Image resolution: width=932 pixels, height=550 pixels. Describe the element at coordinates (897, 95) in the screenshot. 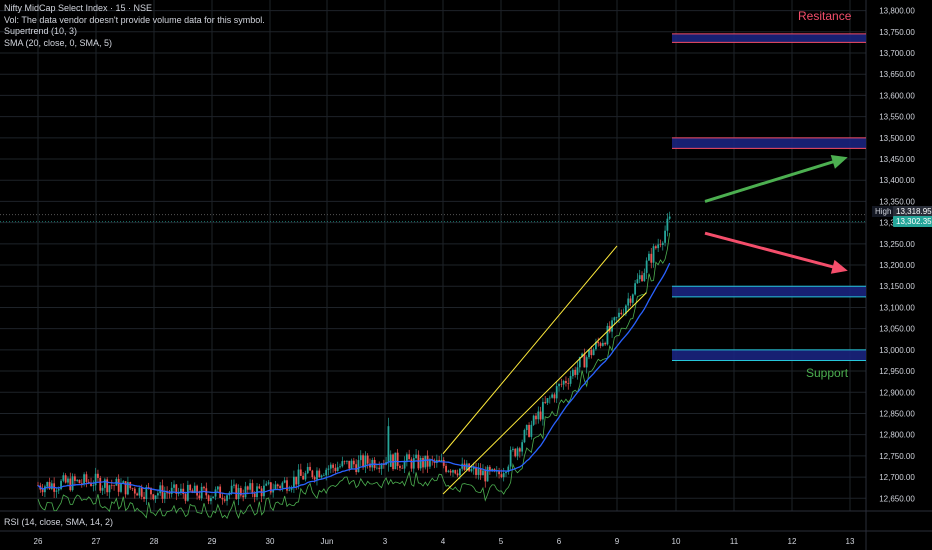

I see `y-tick-label: 13,600.00` at that location.